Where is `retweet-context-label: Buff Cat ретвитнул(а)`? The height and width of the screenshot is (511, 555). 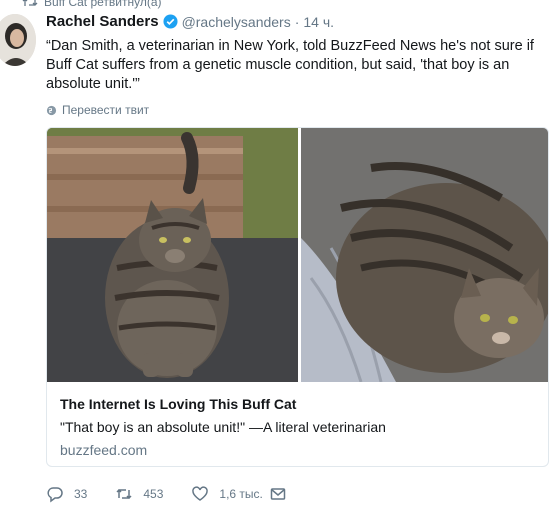
retweet-context-label: Buff Cat ретвитнул(а) is located at coordinates (103, 4).